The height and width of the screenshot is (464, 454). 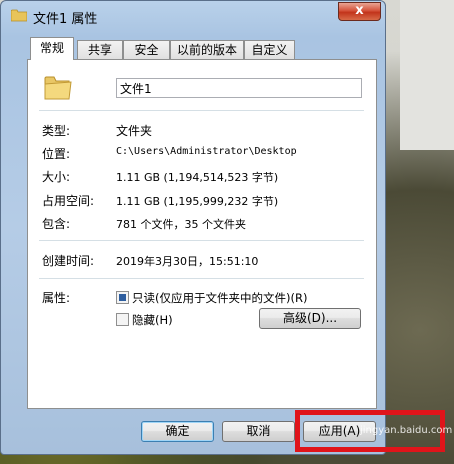 What do you see at coordinates (122, 297) in the screenshot?
I see `readonly-checkbox` at bounding box center [122, 297].